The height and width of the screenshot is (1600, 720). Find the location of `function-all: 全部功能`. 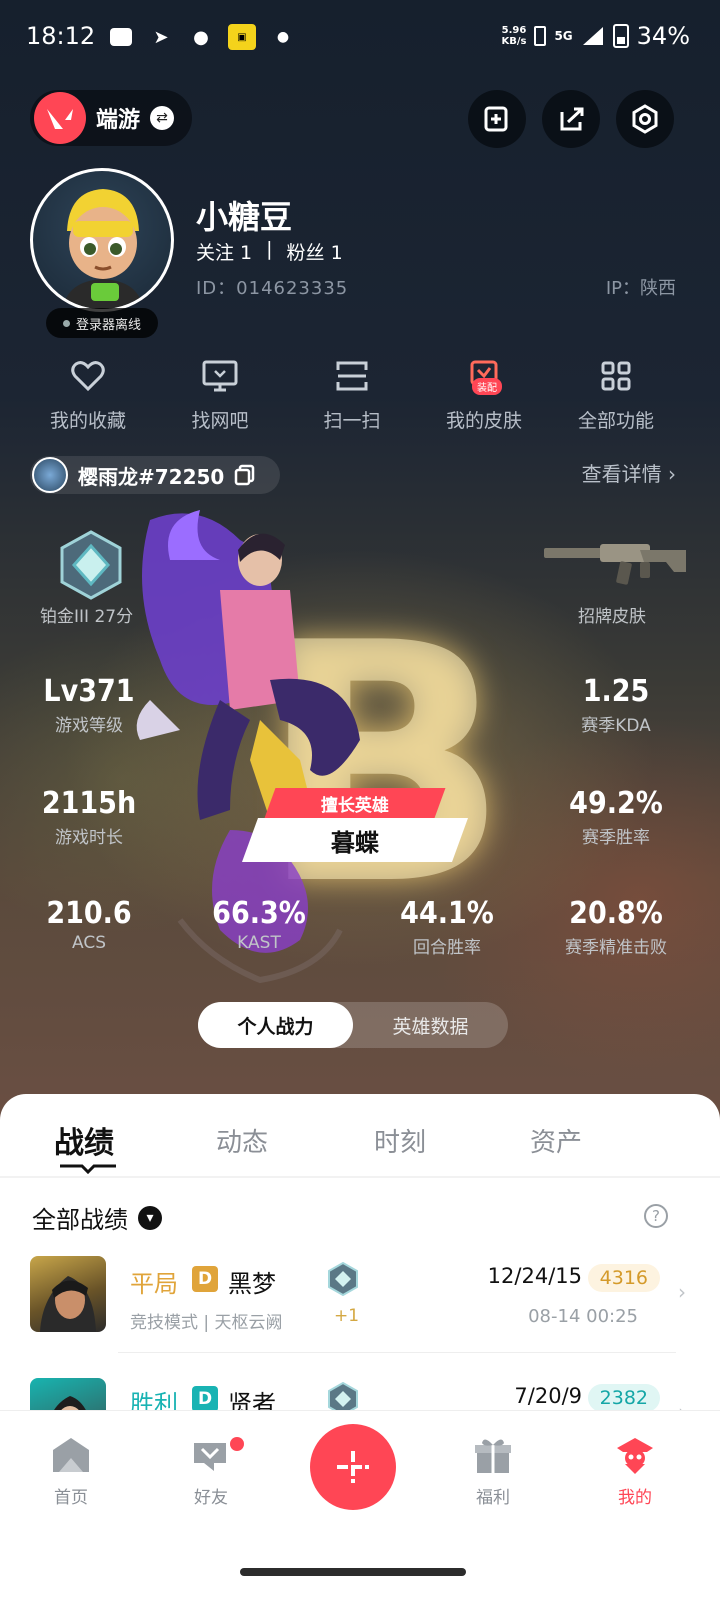

function-all: 全部功能 is located at coordinates (616, 394).